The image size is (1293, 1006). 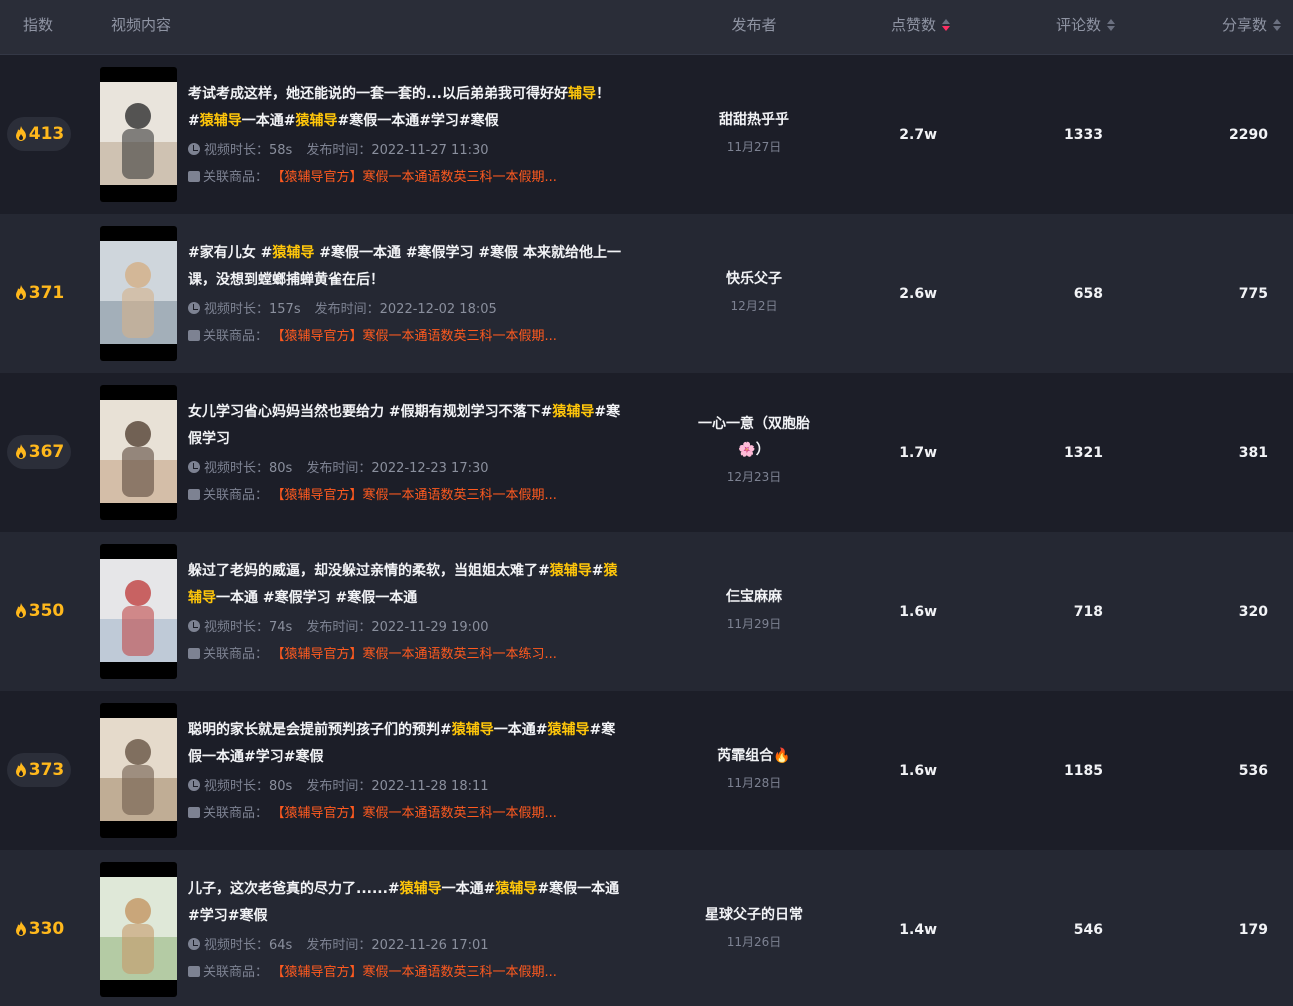 I want to click on video-meta: 视频时长：64s 发布时间：2022-11-26 17:01, so click(x=345, y=943).